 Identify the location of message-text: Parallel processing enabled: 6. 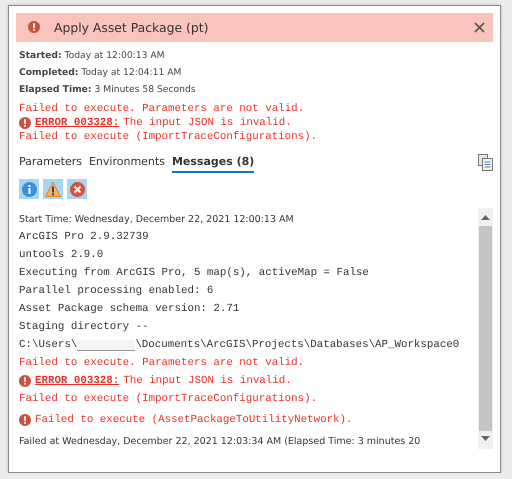
(116, 291).